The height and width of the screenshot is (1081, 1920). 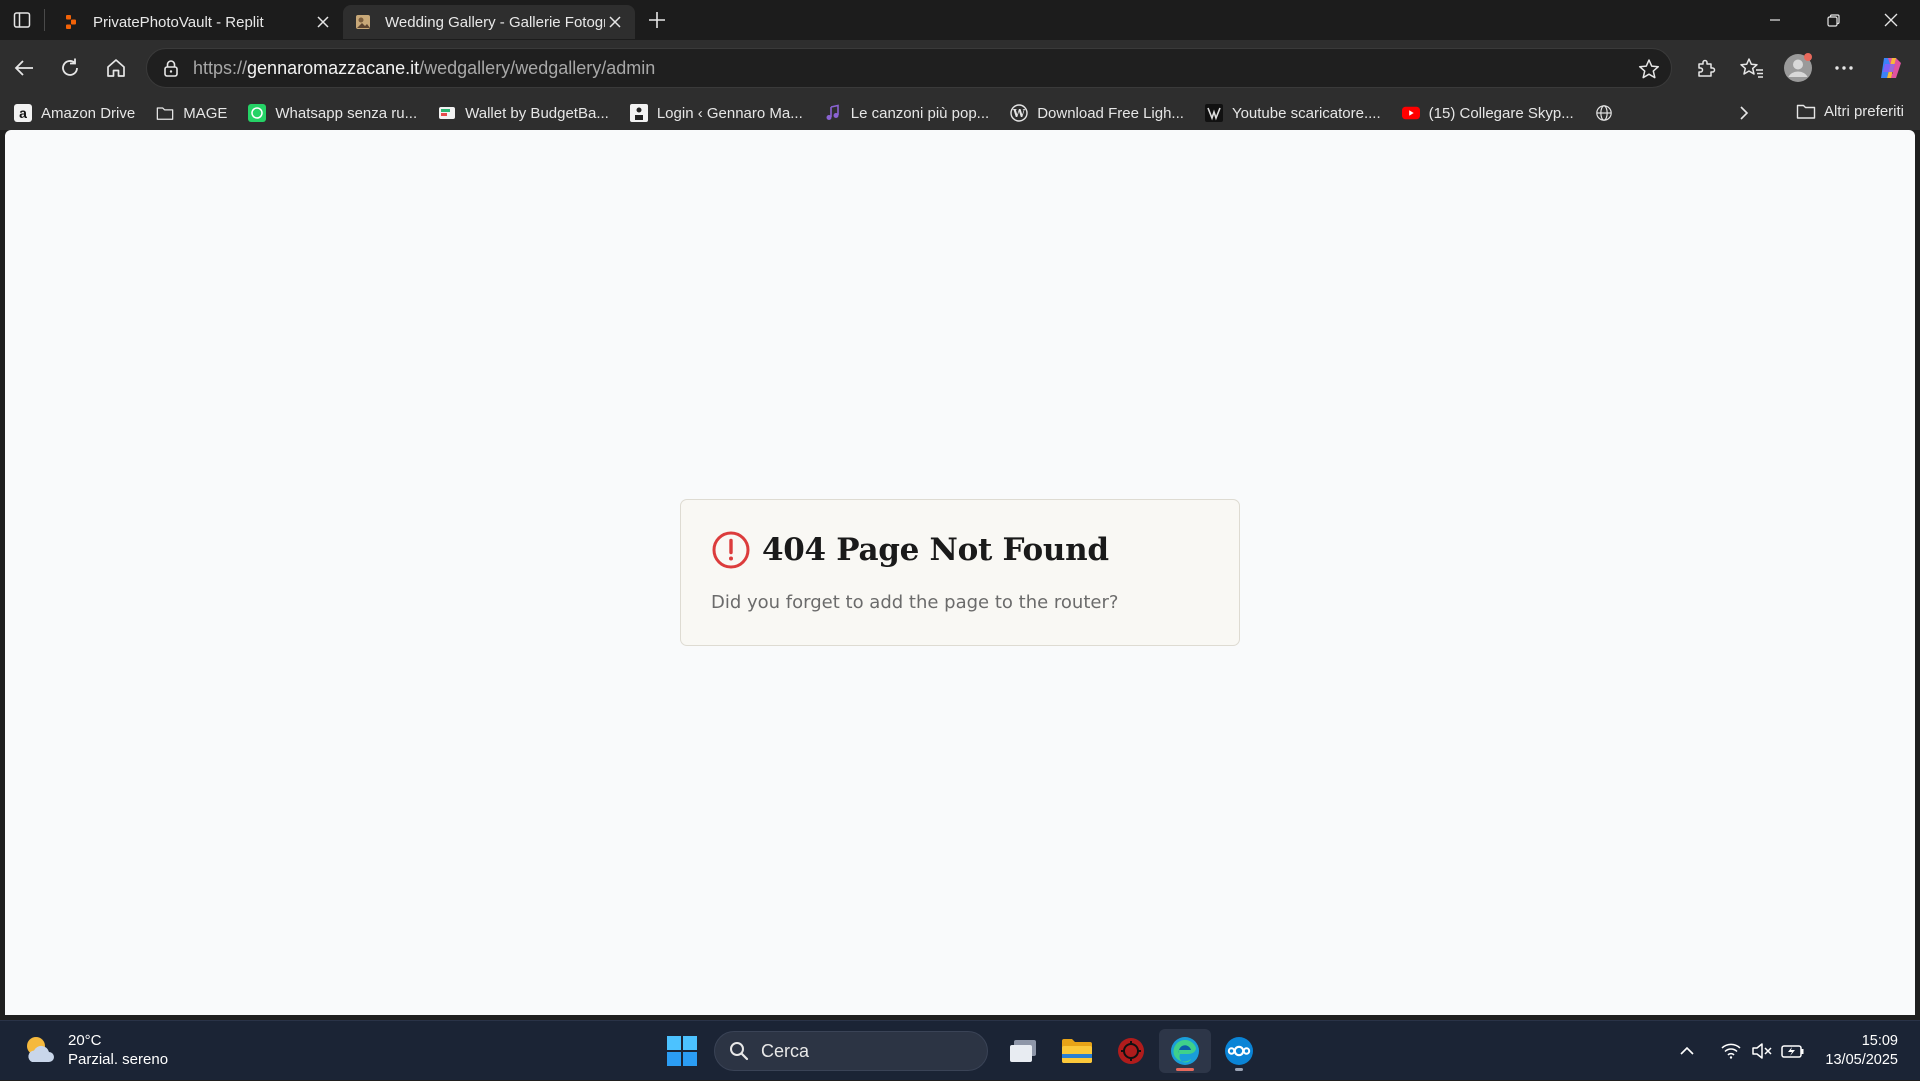 I want to click on error-title: 404 Page Not Found, so click(x=935, y=550).